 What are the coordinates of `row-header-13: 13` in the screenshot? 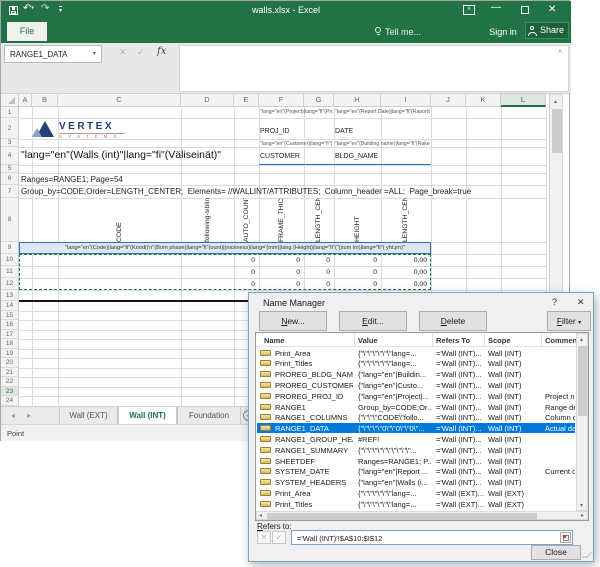 It's located at (10, 295).